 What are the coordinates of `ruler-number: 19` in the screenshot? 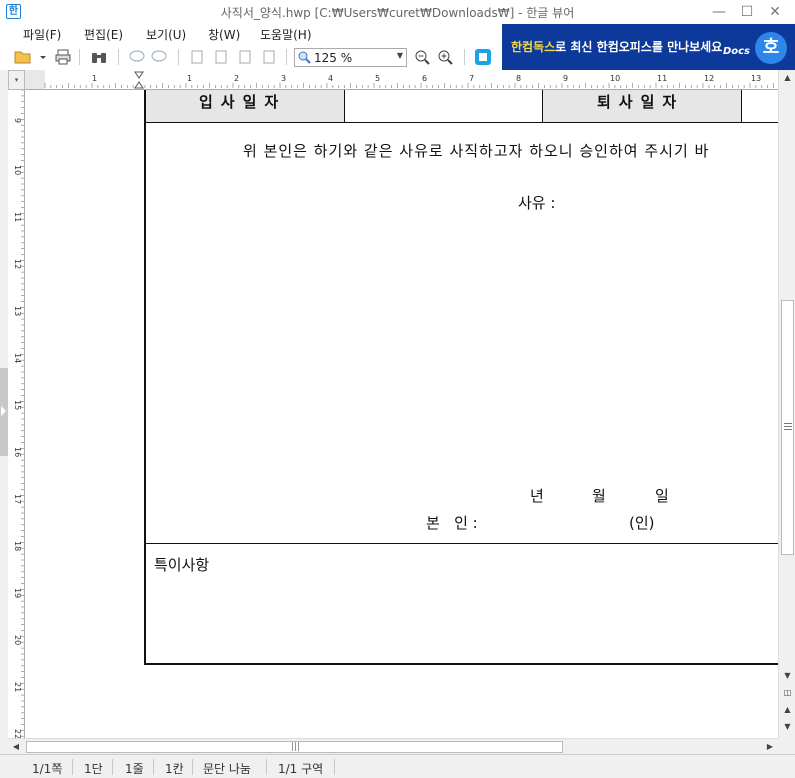 It's located at (17, 593).